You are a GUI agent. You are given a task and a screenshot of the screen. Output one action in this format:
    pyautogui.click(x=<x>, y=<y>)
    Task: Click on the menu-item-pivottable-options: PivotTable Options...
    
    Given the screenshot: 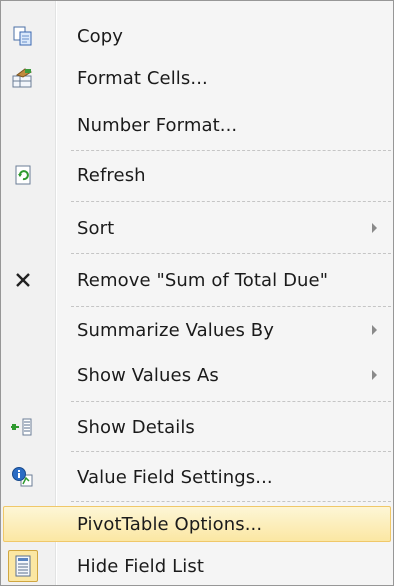 What is the action you would take?
    pyautogui.click(x=197, y=524)
    